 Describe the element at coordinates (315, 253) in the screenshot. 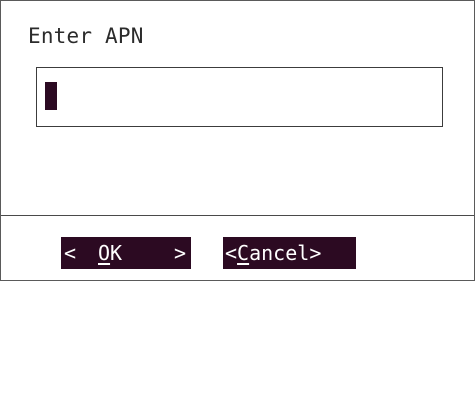

I see `cancel-close-bracket: >` at that location.